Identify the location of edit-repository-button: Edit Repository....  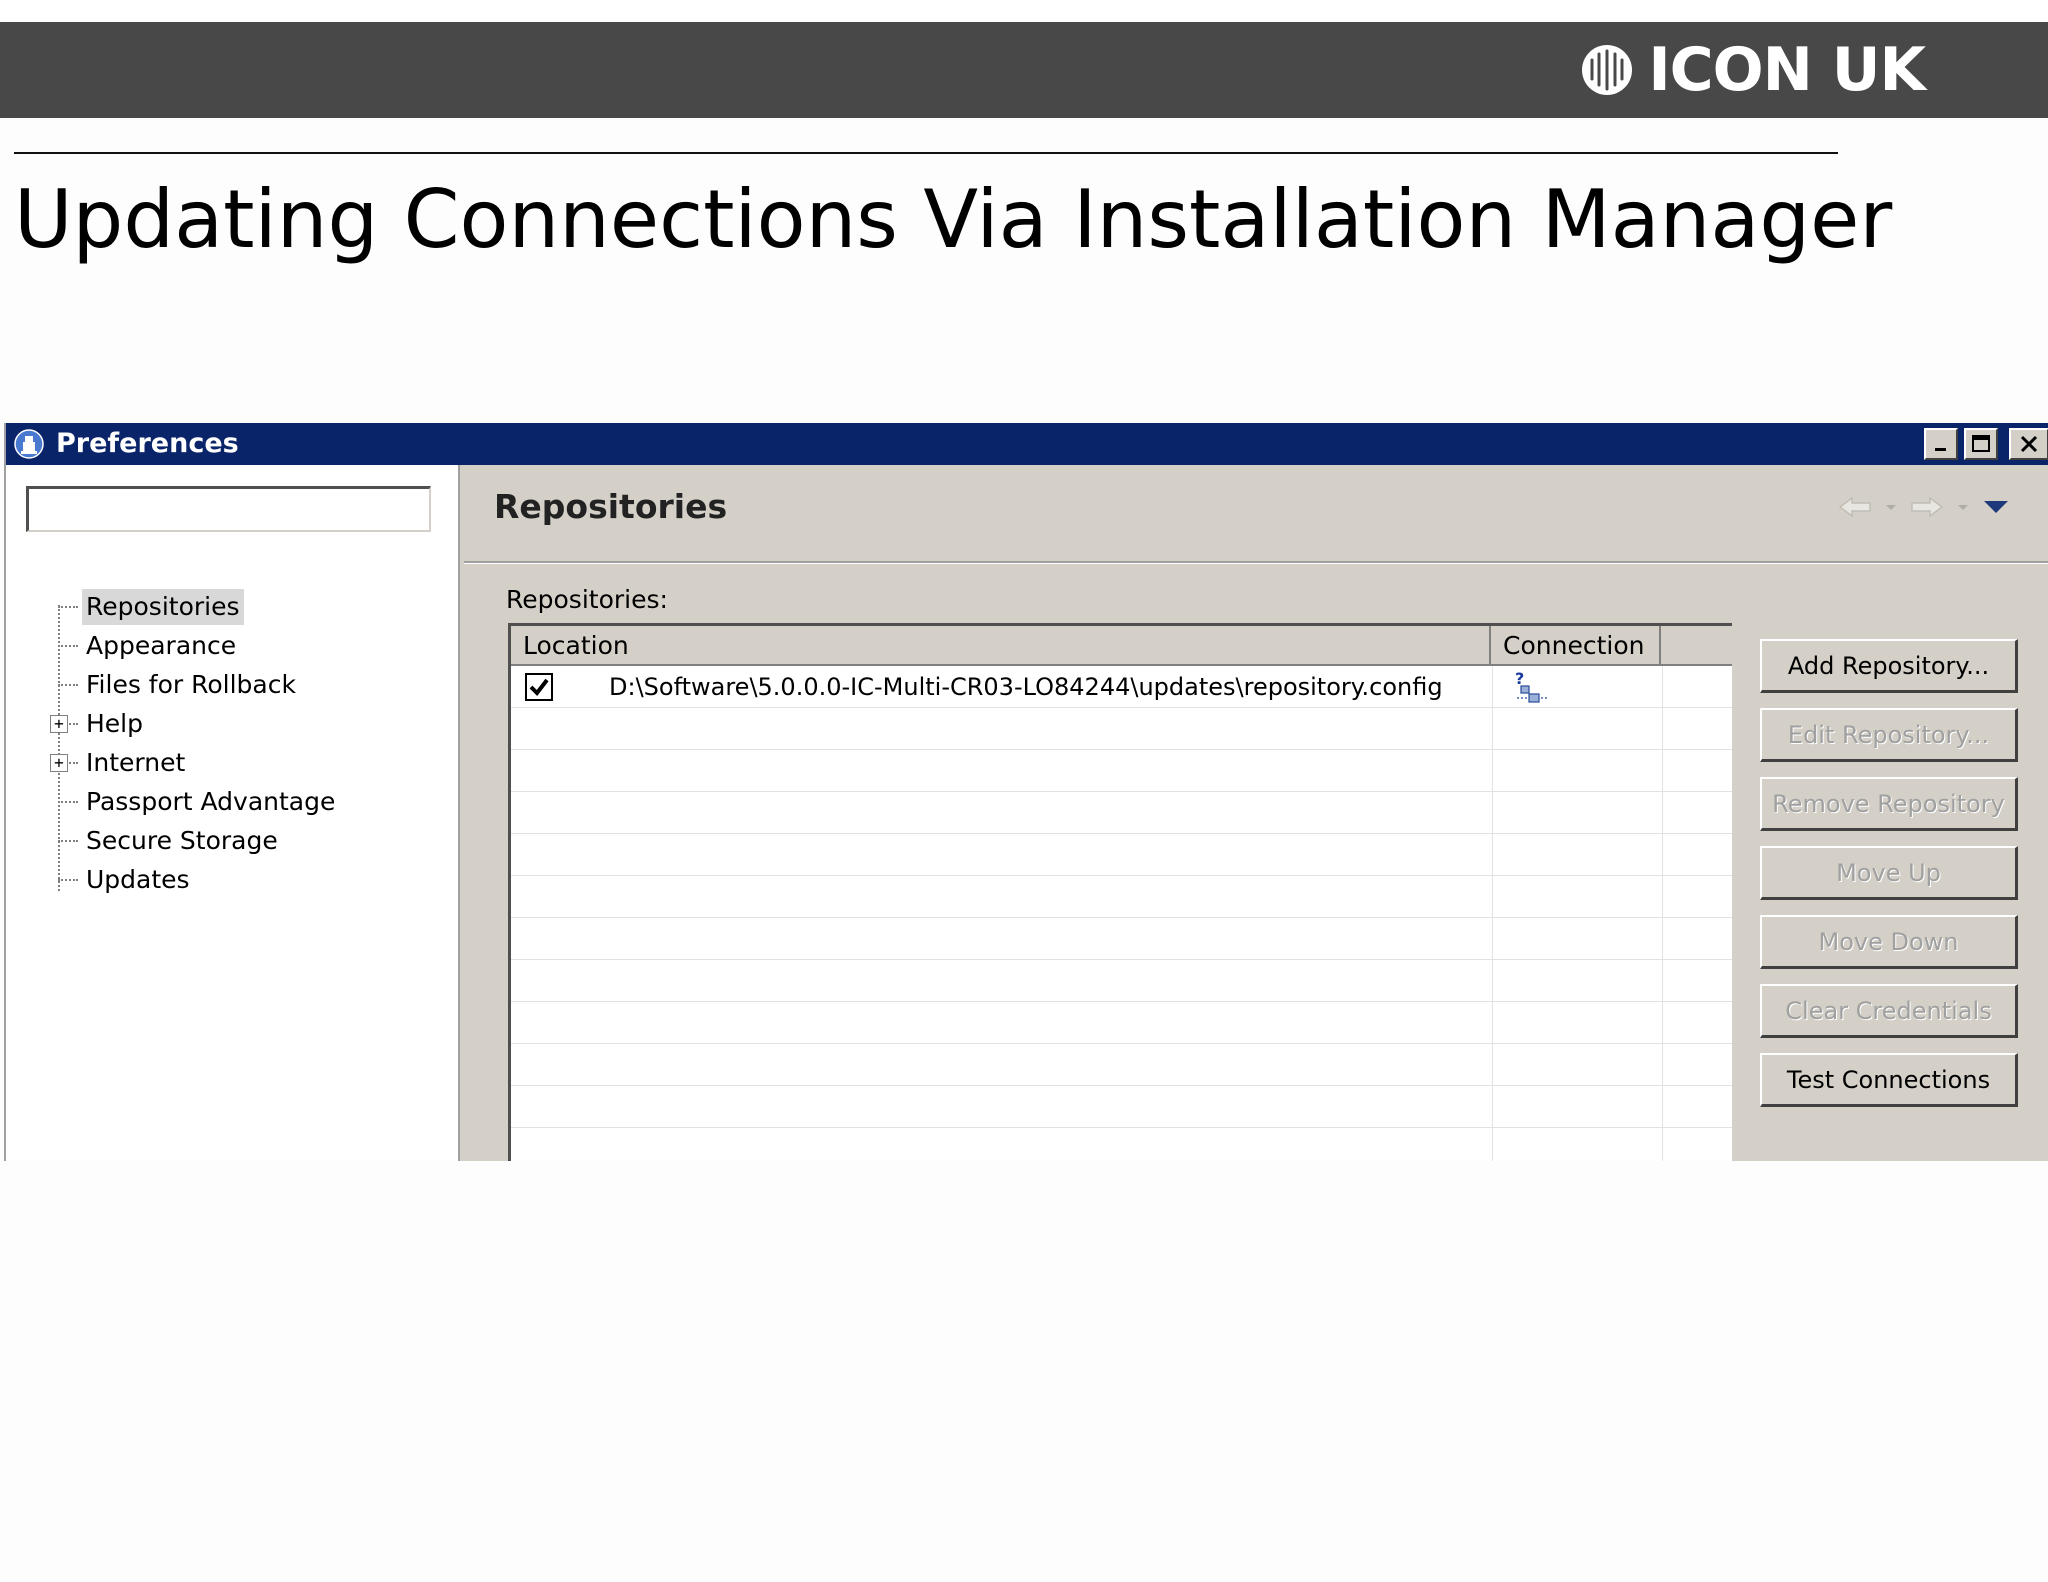
(1889, 735).